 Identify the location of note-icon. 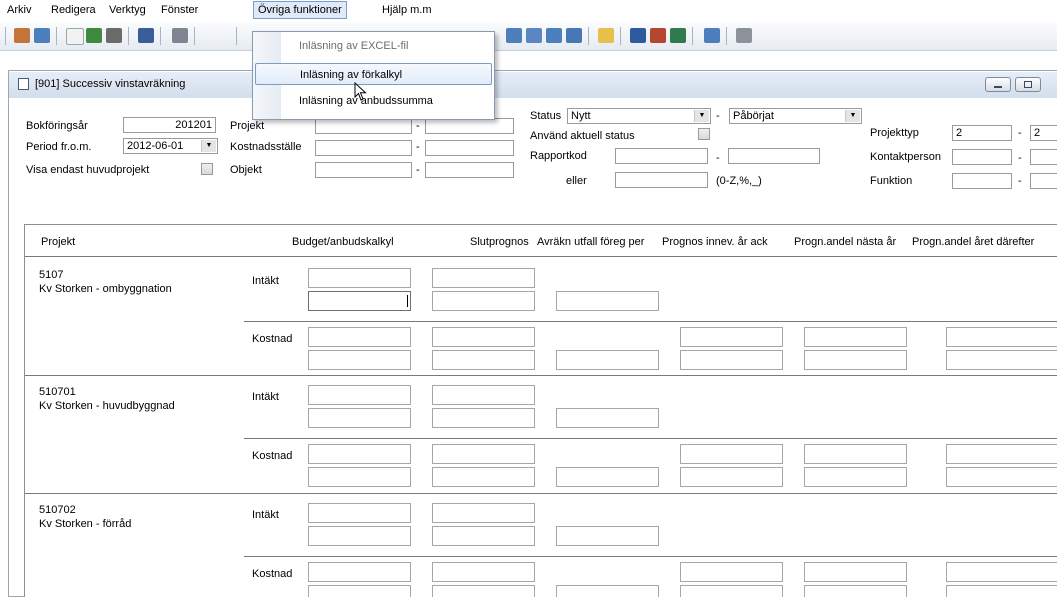
(606, 35).